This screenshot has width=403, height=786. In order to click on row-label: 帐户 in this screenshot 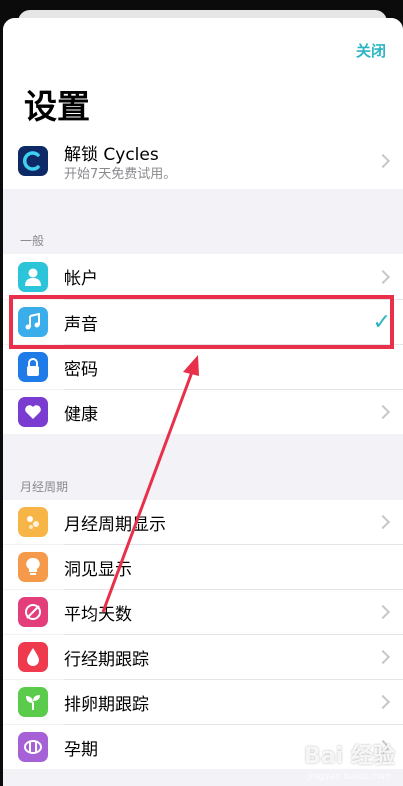, I will do `click(81, 279)`.